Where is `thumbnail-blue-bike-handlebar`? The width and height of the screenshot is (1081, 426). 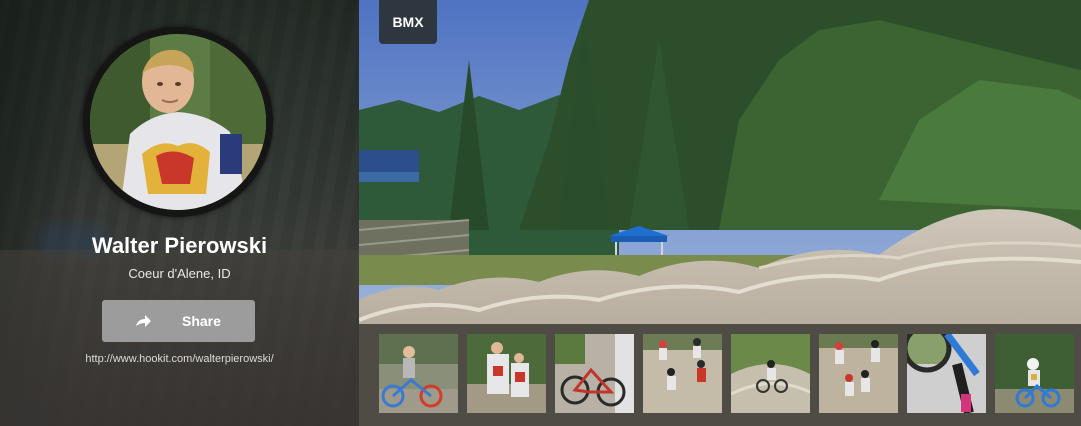
thumbnail-blue-bike-handlebar is located at coordinates (946, 373).